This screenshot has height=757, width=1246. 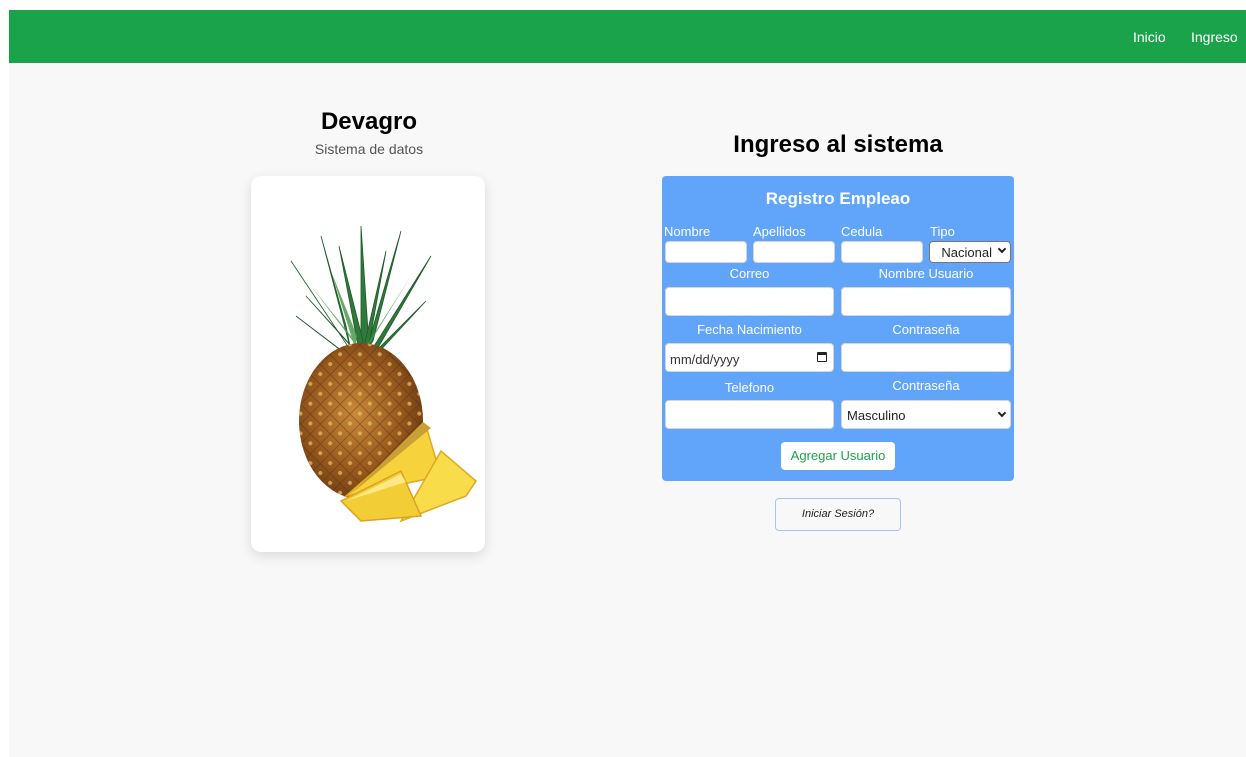 What do you see at coordinates (882, 252) in the screenshot?
I see `cedula-input` at bounding box center [882, 252].